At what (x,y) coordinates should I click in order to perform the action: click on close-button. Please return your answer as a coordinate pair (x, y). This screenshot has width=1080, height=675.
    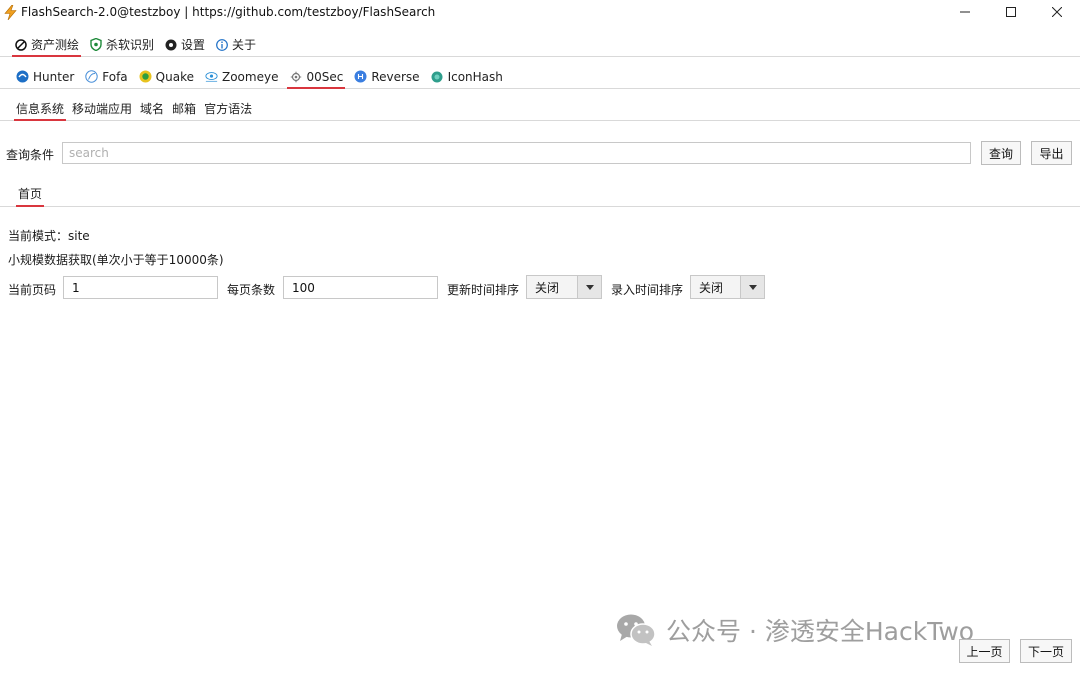
    Looking at the image, I should click on (1057, 12).